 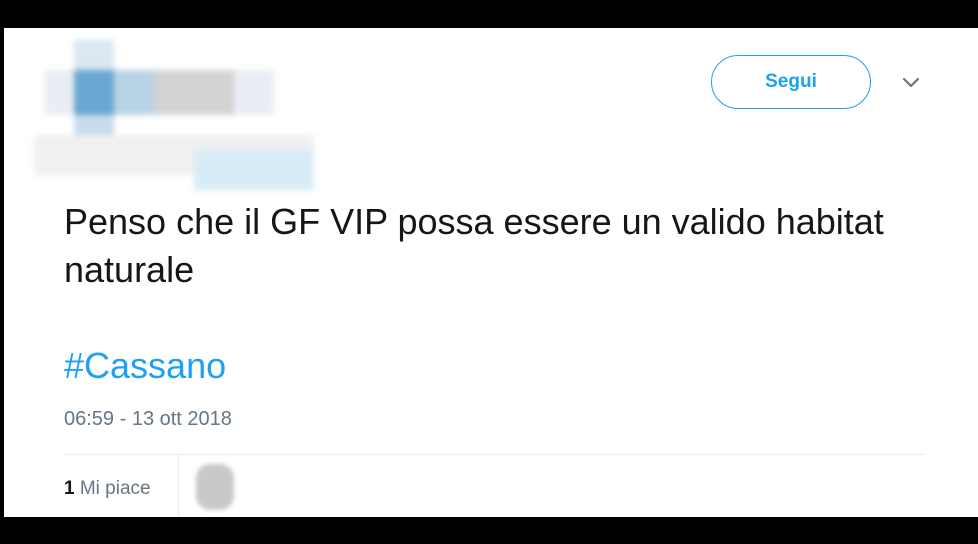 What do you see at coordinates (148, 419) in the screenshot?
I see `tweet-timestamp: 06:59 - 13 ott 2018` at bounding box center [148, 419].